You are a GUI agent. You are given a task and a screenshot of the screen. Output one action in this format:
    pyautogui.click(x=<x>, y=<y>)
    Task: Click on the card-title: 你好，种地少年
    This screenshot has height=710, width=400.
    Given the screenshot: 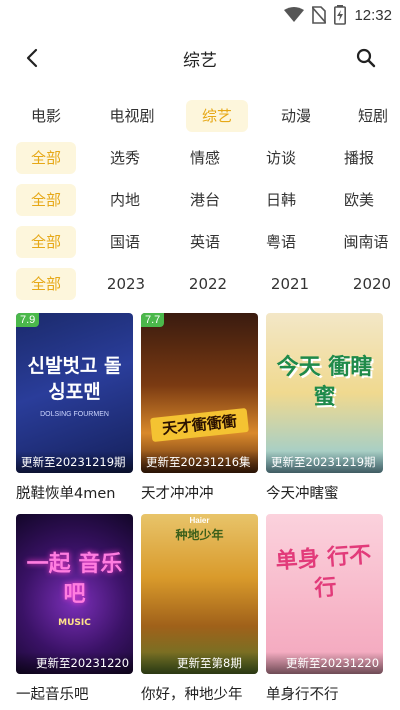 What is the action you would take?
    pyautogui.click(x=199, y=693)
    